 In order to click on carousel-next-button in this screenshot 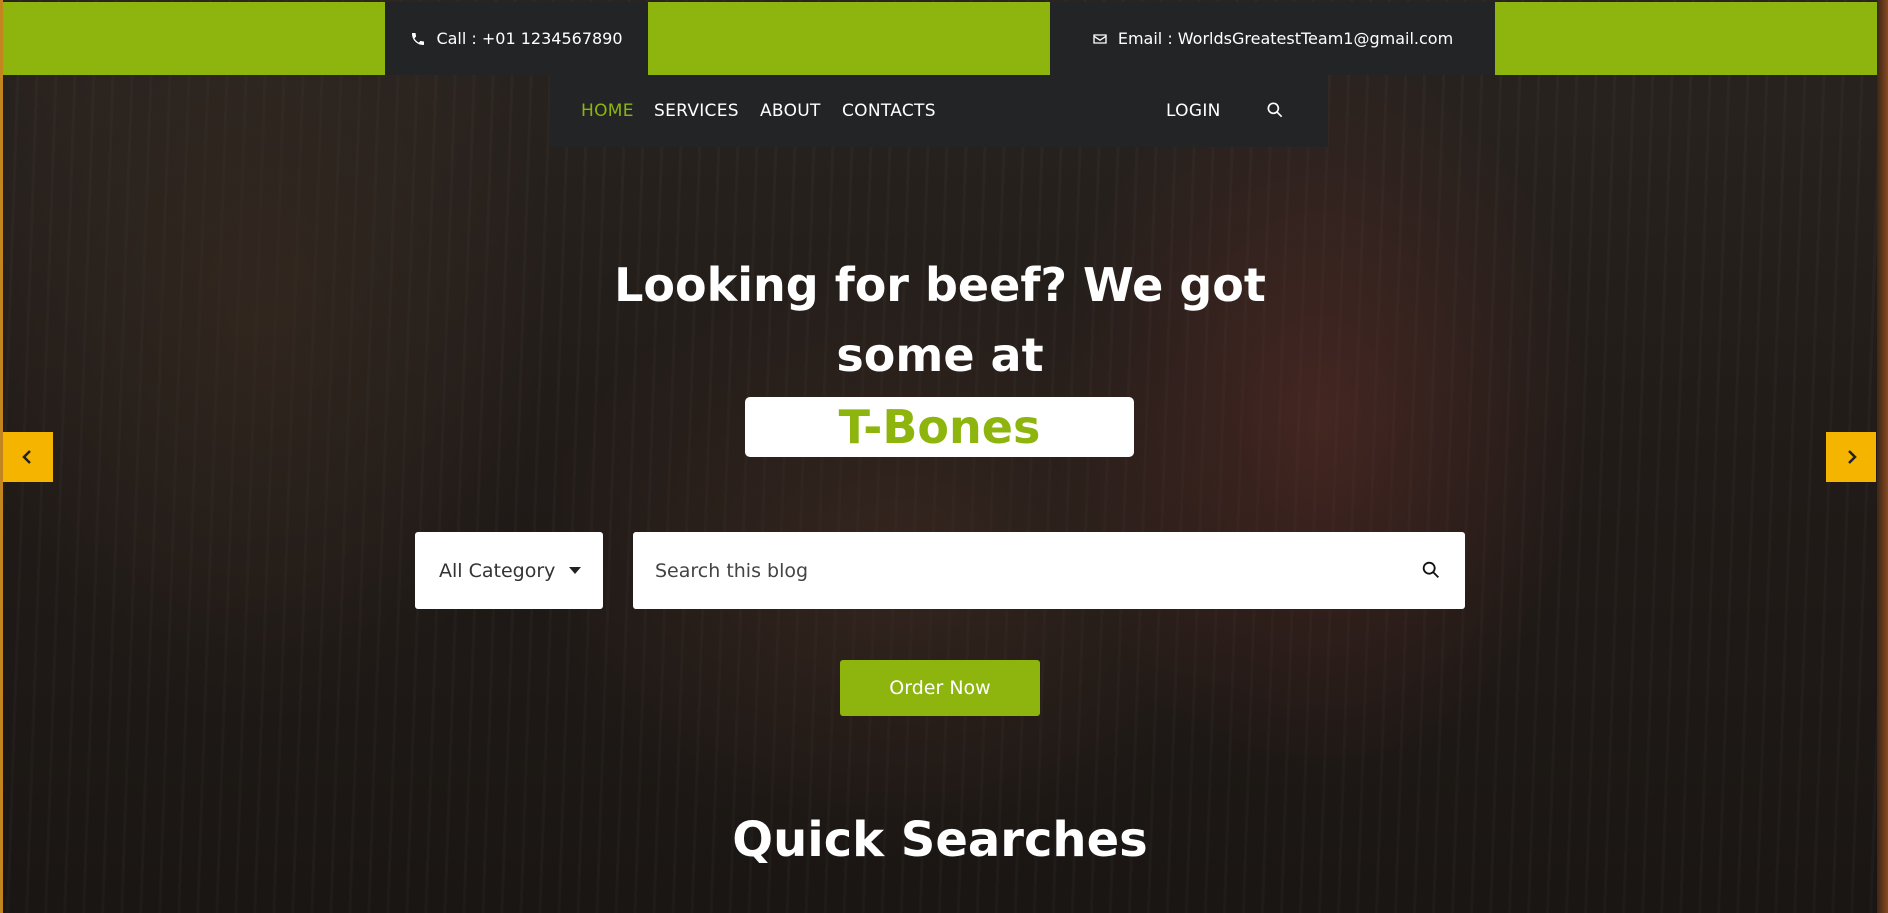, I will do `click(1851, 457)`.